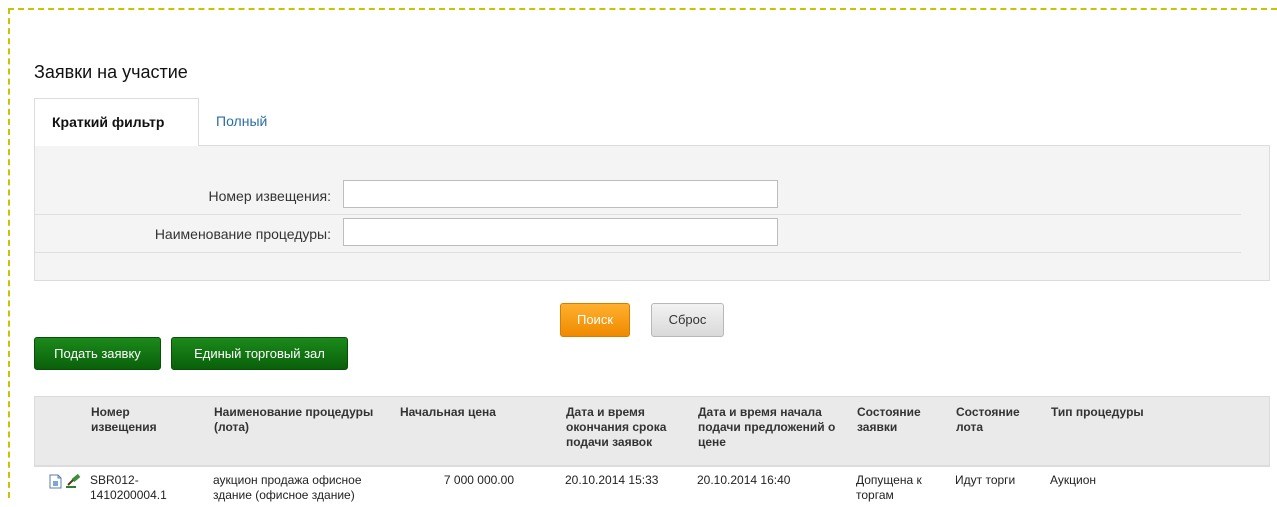 The width and height of the screenshot is (1277, 507). What do you see at coordinates (138, 420) in the screenshot?
I see `header-notice-number: Номер извещения` at bounding box center [138, 420].